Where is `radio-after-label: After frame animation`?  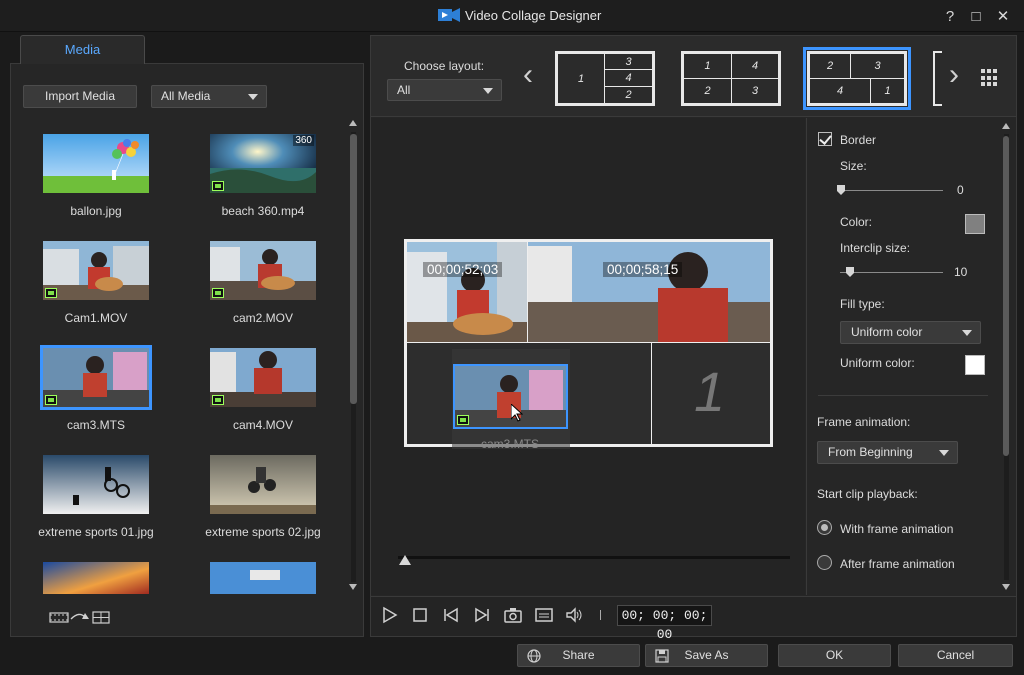 radio-after-label: After frame animation is located at coordinates (897, 564).